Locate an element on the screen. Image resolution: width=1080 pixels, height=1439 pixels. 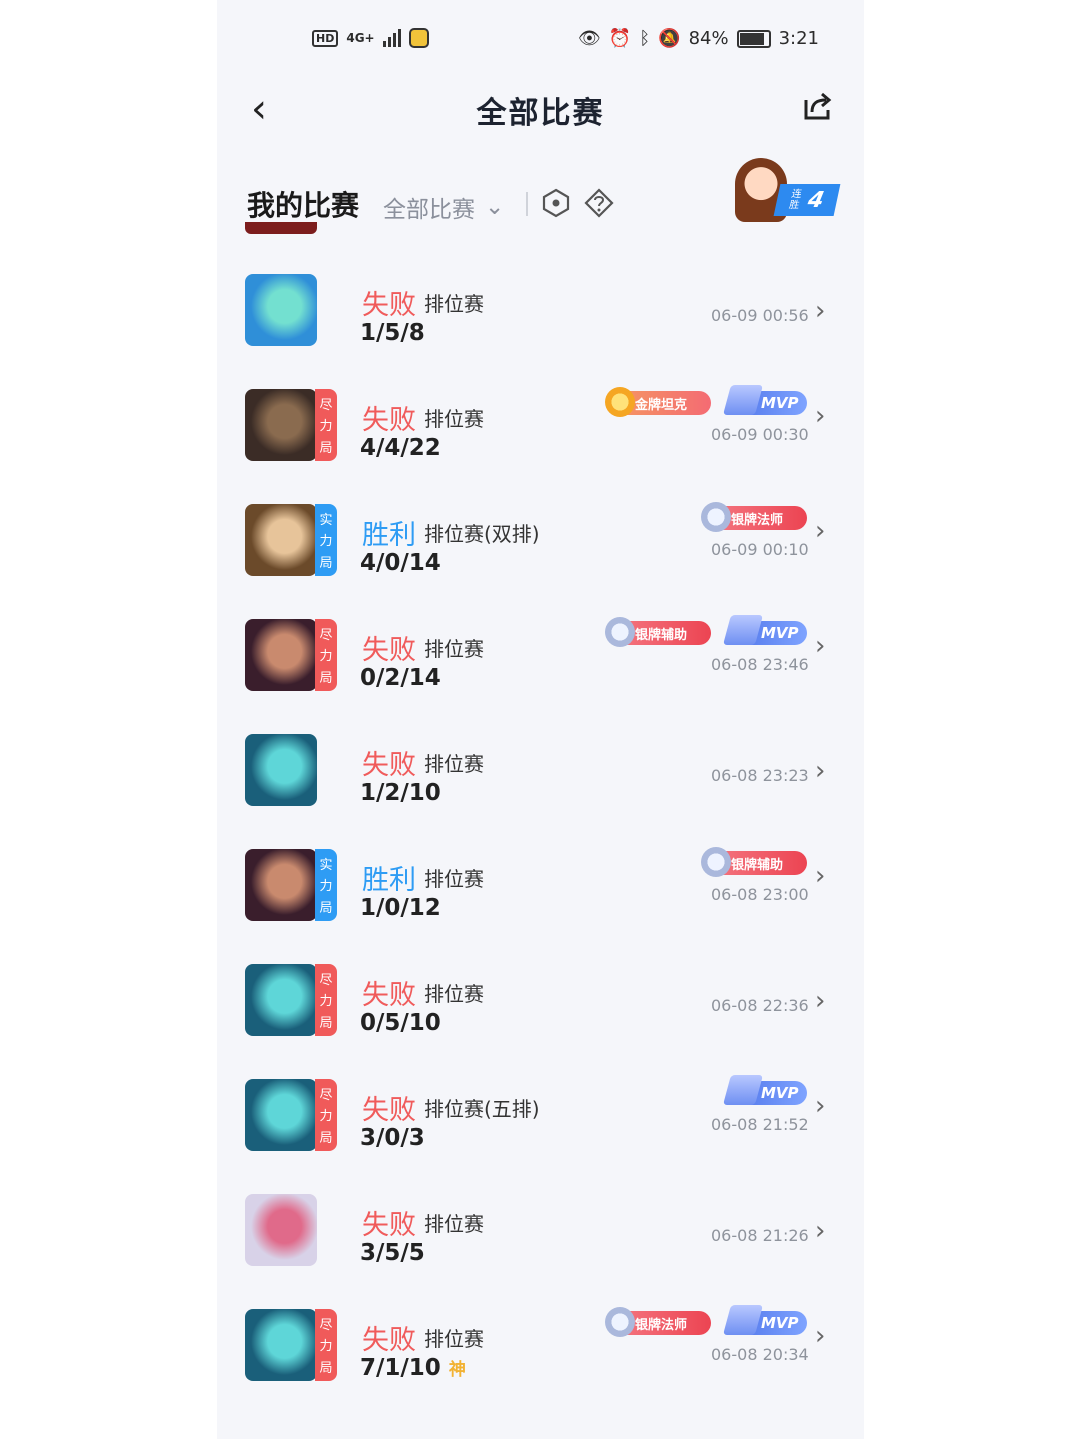
match-mode: 排位赛(五排) is located at coordinates (482, 1109).